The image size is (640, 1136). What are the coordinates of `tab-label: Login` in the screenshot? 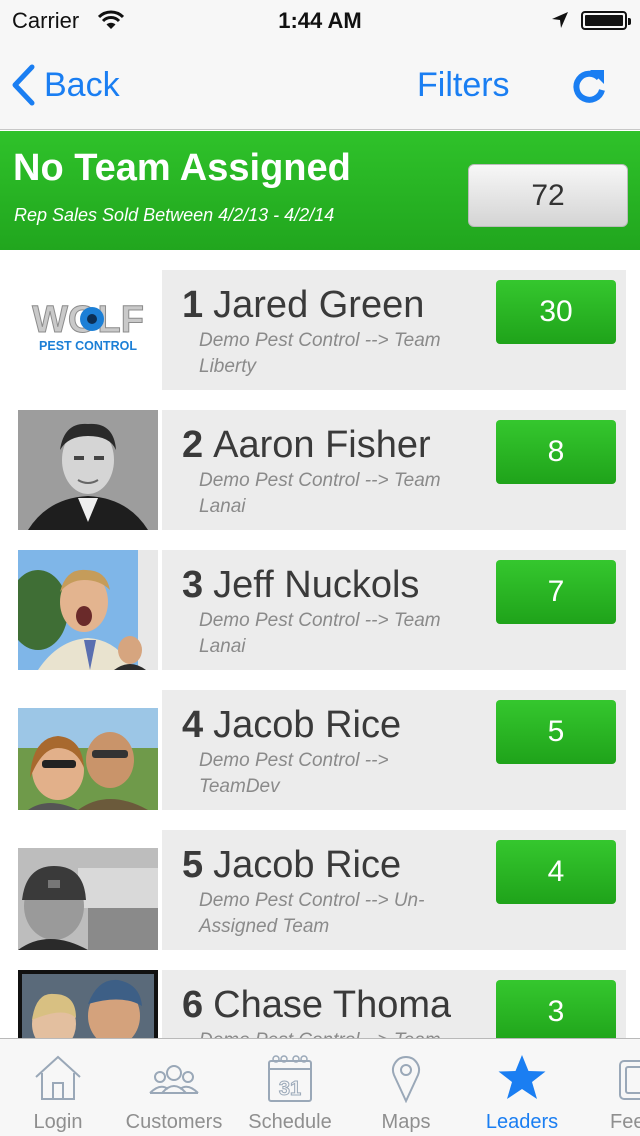 It's located at (58, 1122).